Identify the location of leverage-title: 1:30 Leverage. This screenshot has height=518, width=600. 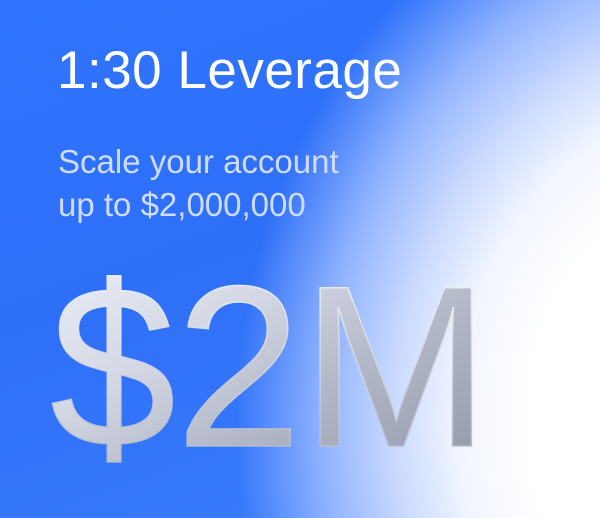
(230, 70).